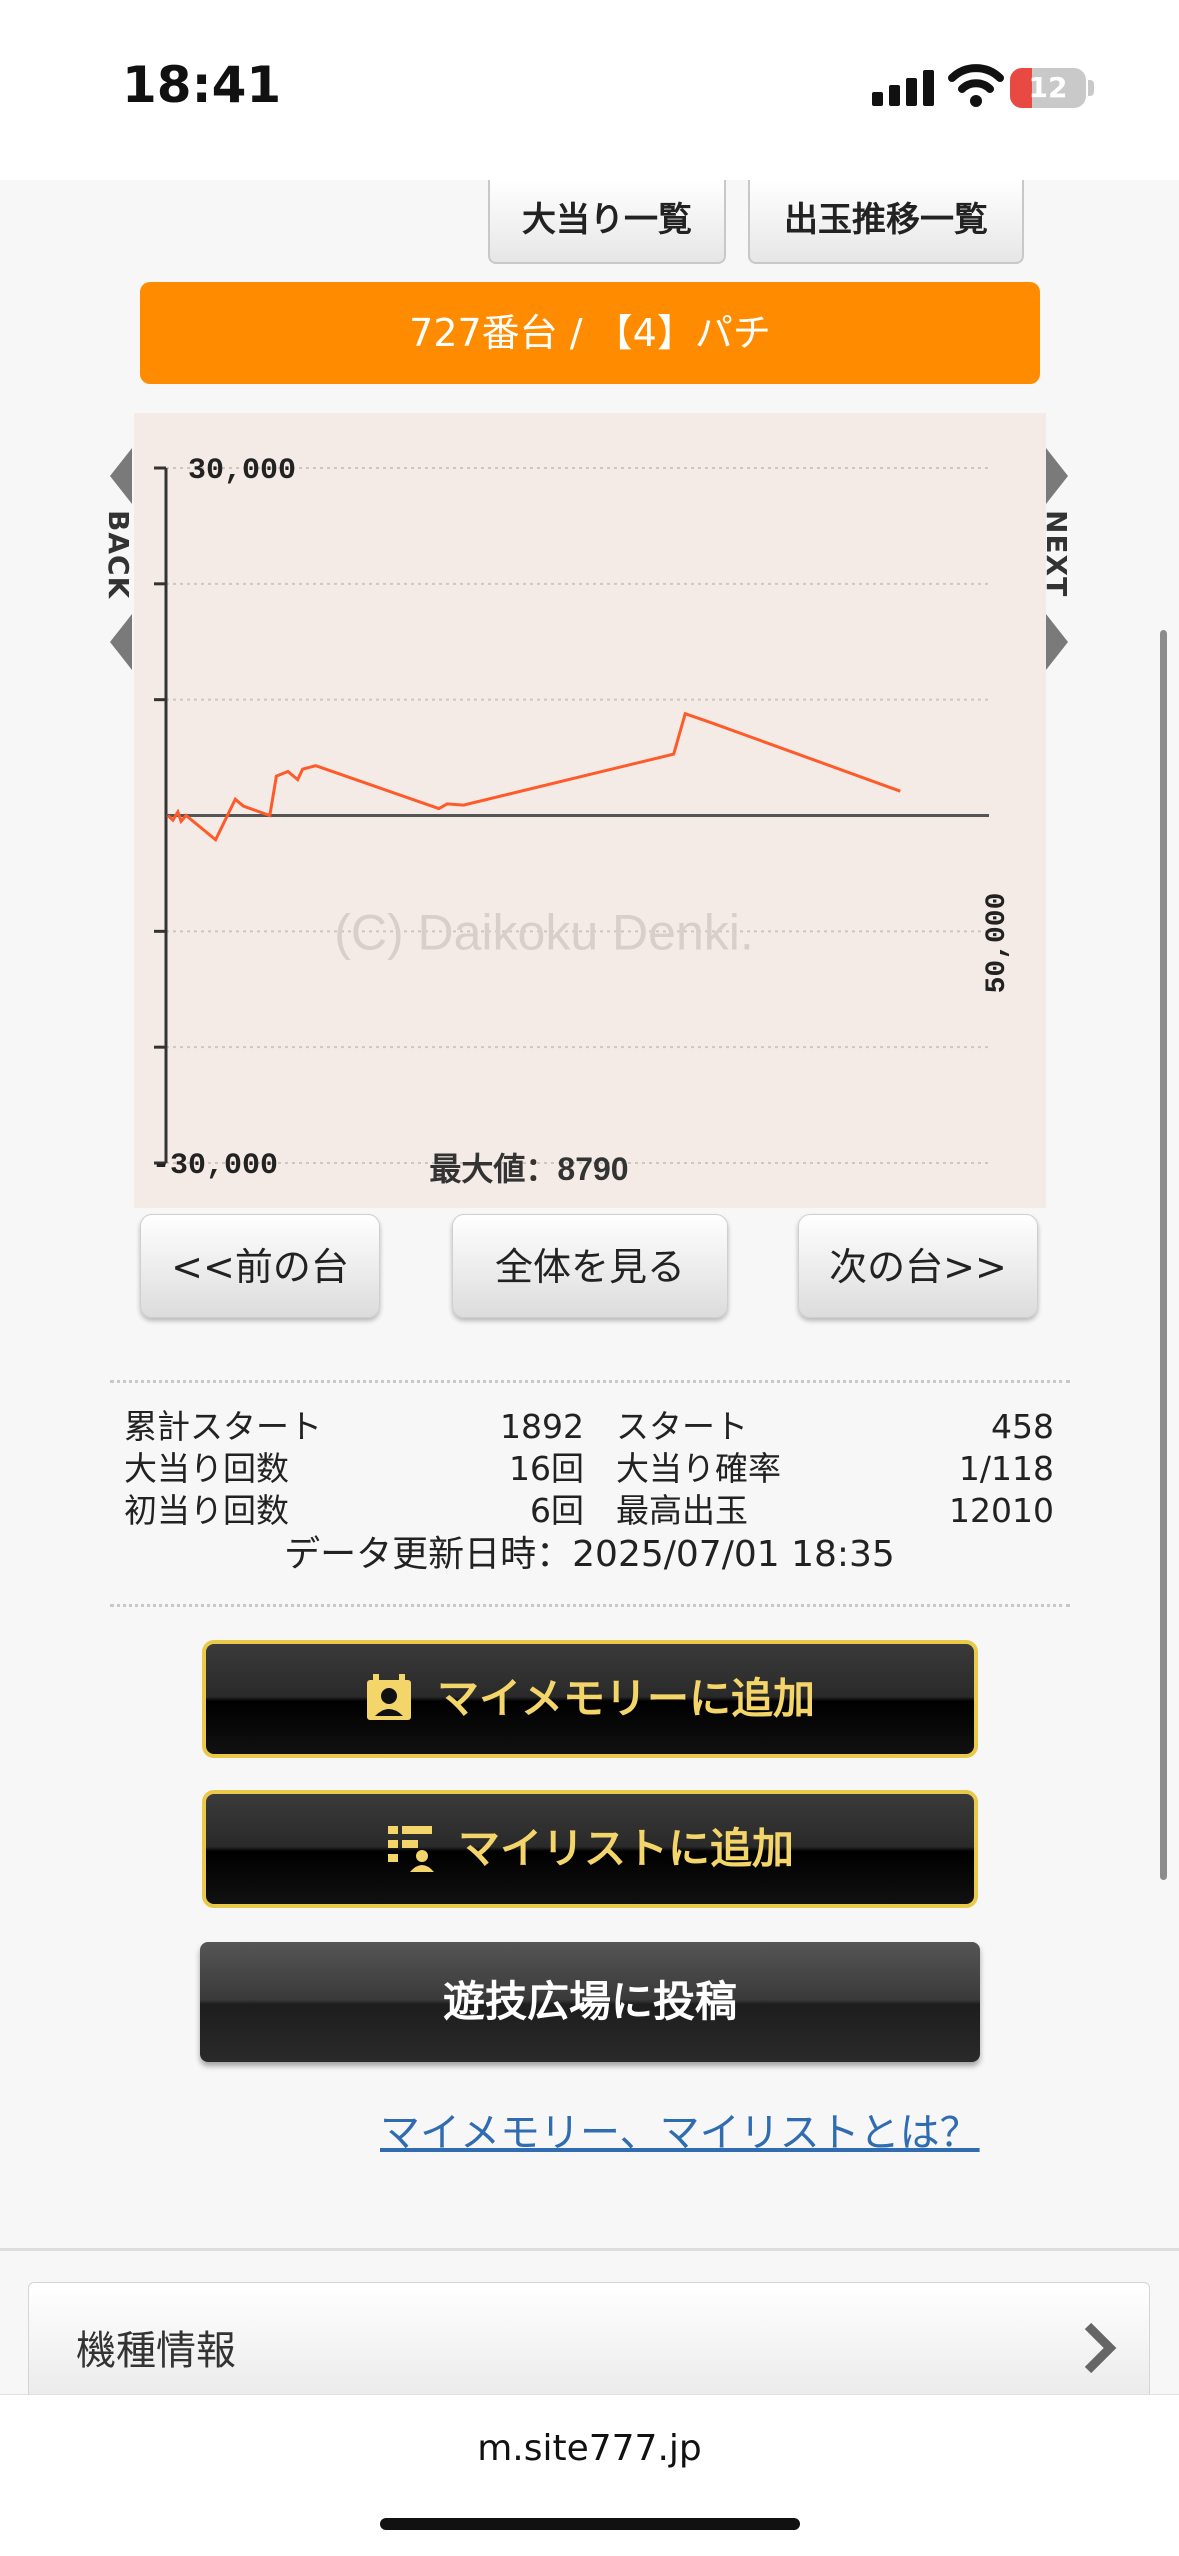 This screenshot has width=1179, height=2556. What do you see at coordinates (260, 1266) in the screenshot?
I see `prev-machine-button: <<前の台` at bounding box center [260, 1266].